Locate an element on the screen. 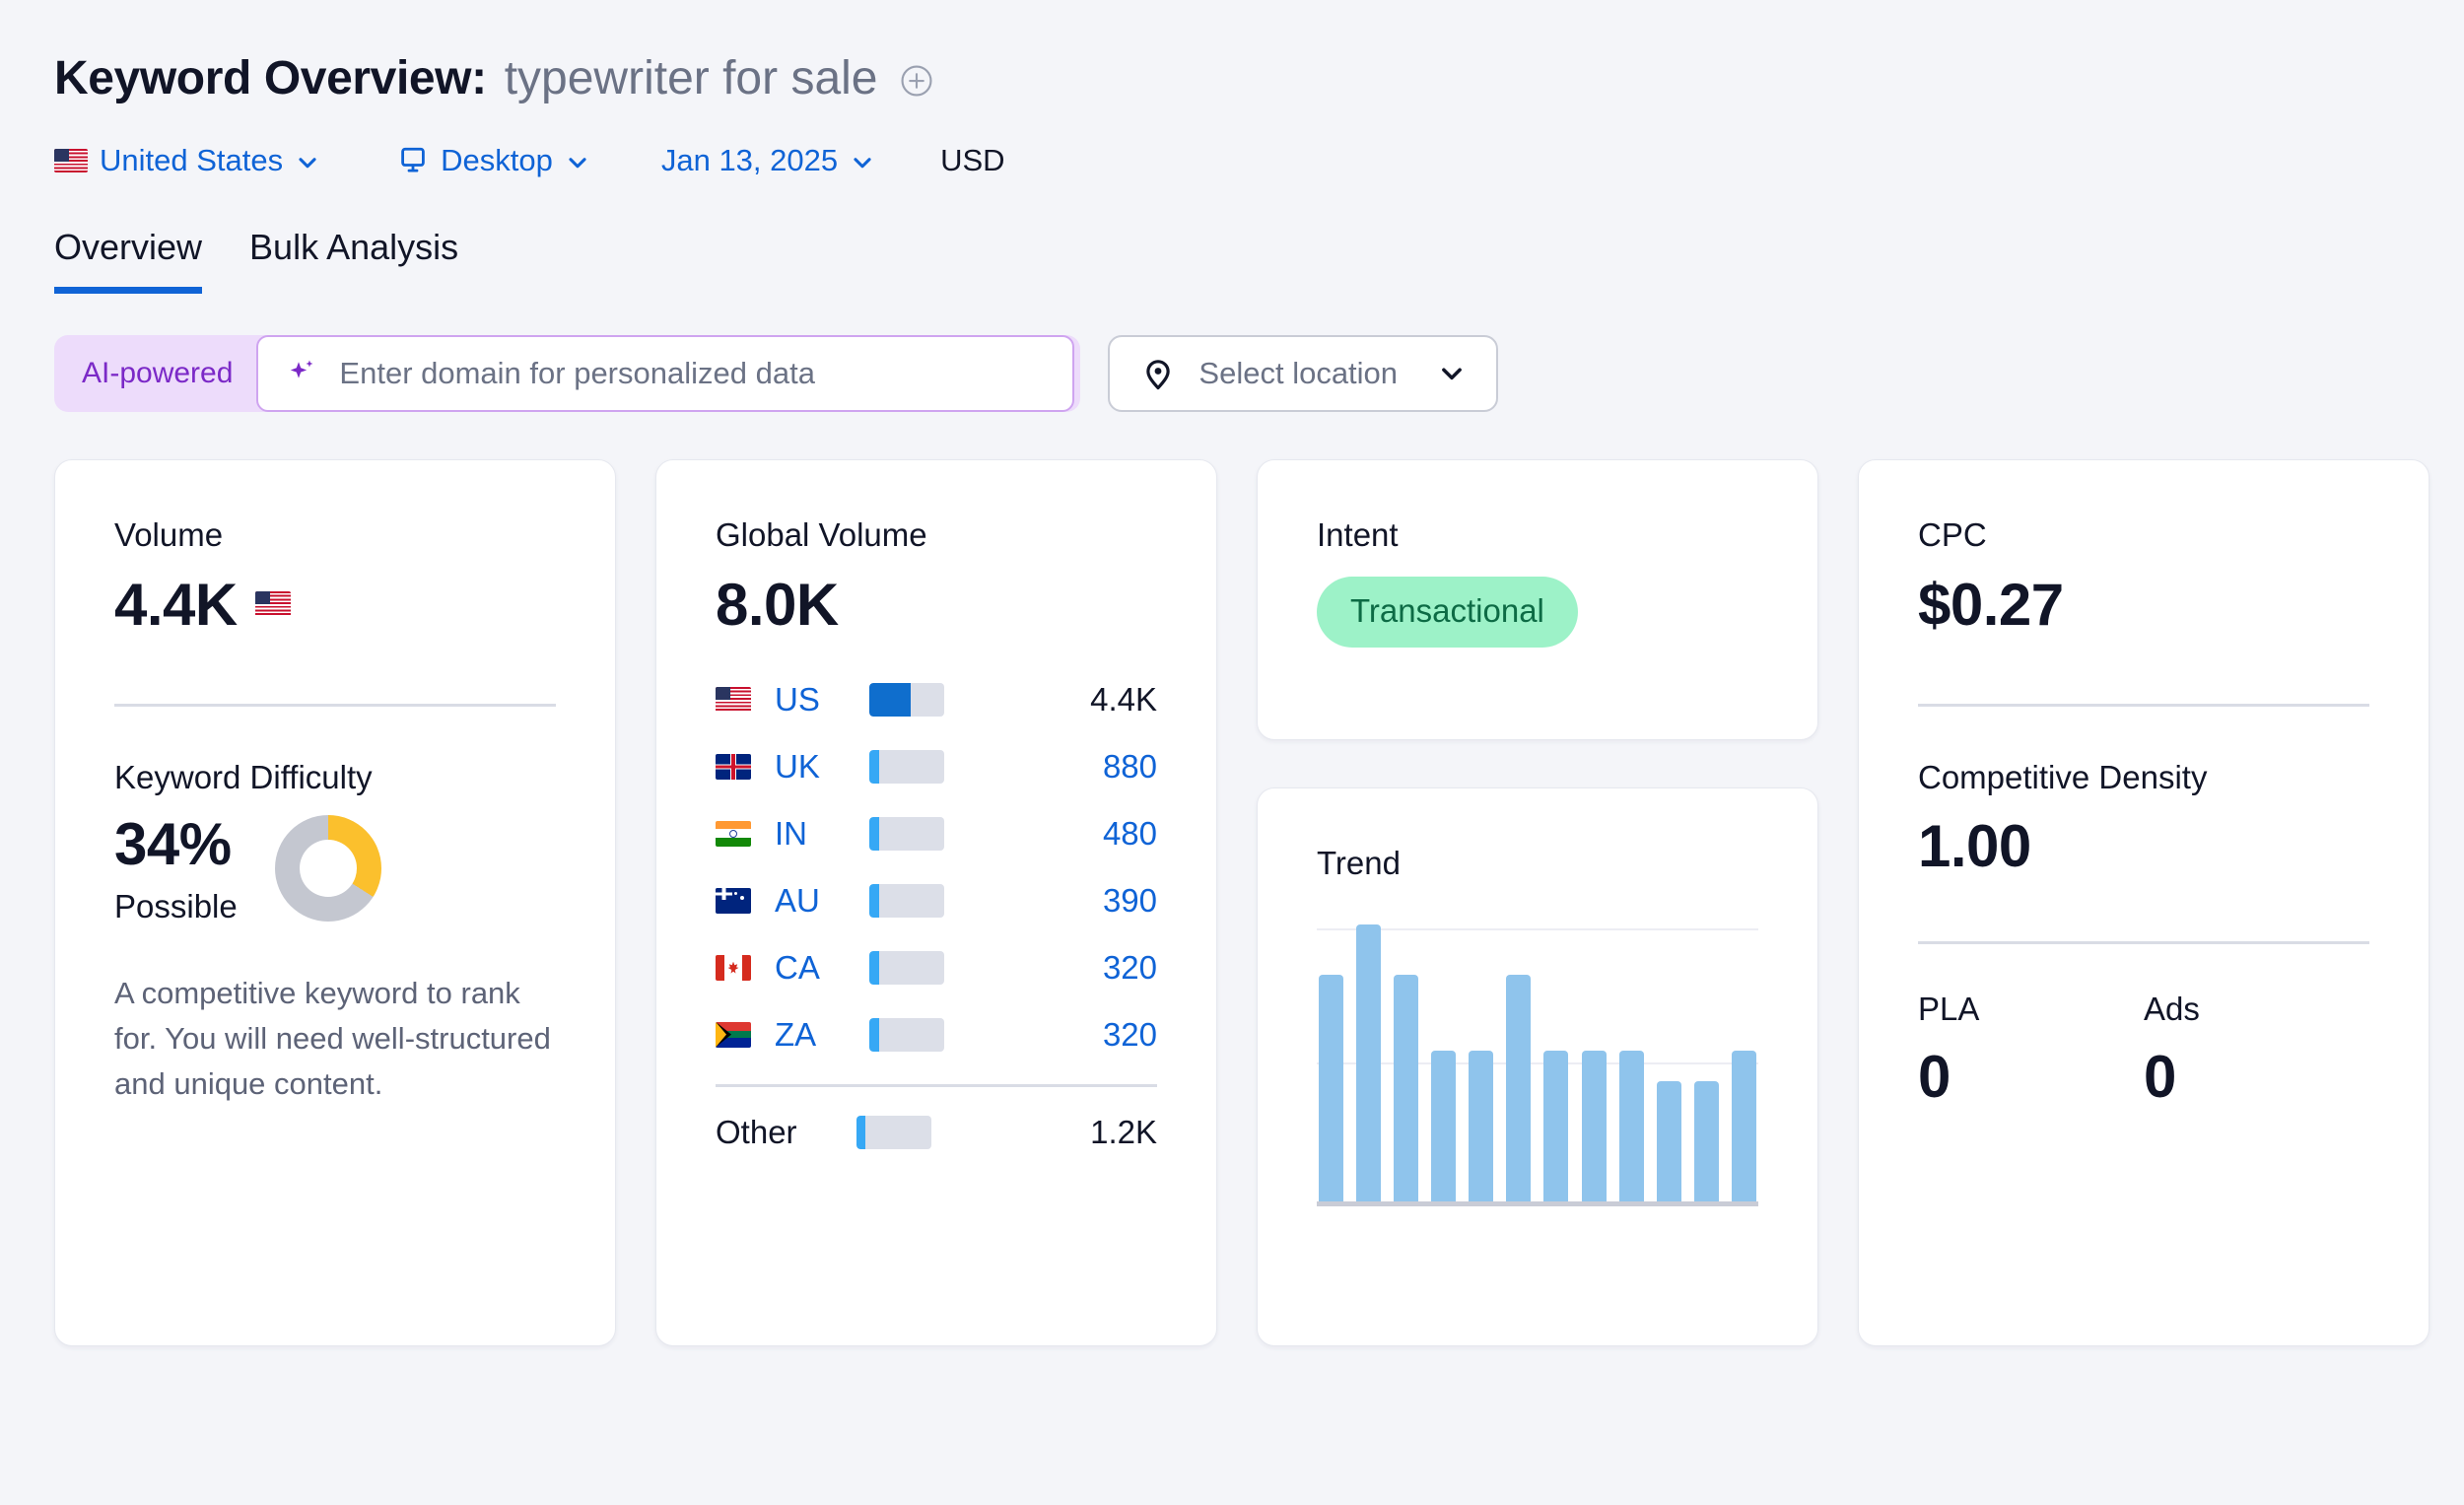  tab-bar: Overview Bulk Analysis is located at coordinates (1232, 260).